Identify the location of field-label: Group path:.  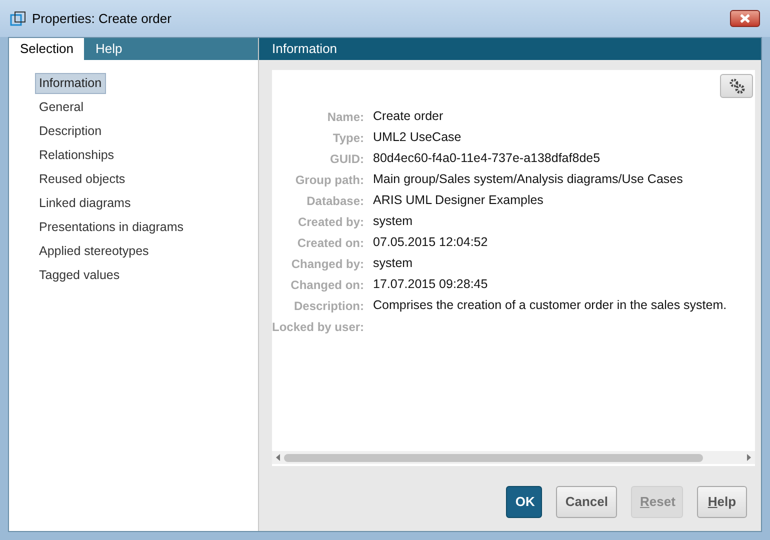
(329, 180).